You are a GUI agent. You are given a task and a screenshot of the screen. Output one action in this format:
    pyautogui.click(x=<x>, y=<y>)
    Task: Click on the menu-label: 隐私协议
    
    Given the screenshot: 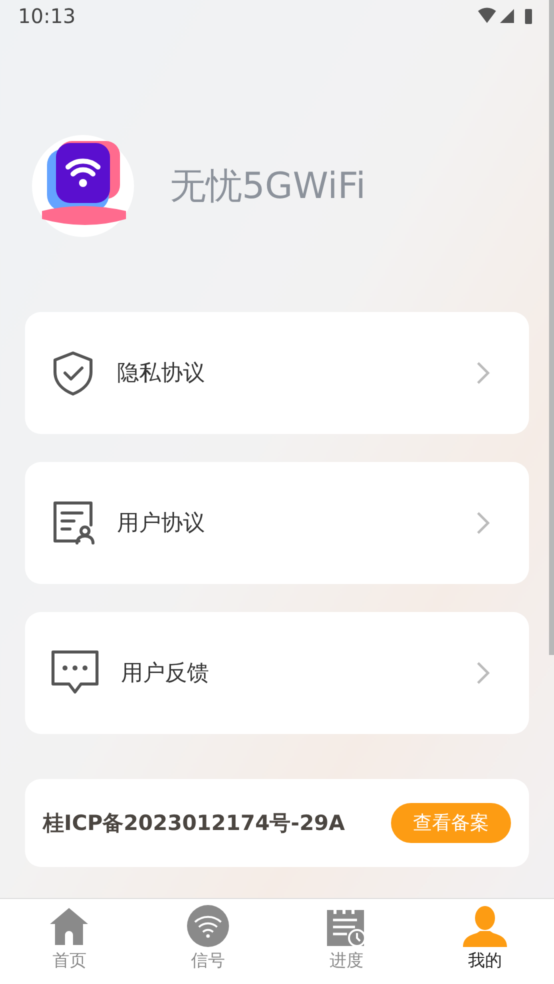 What is the action you would take?
    pyautogui.click(x=161, y=374)
    